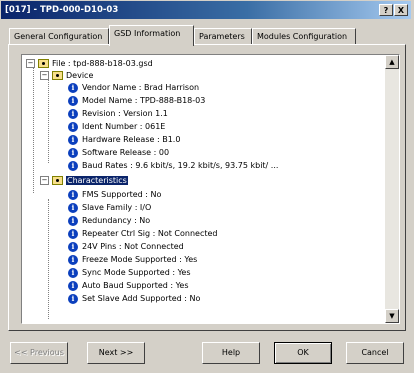 The image size is (414, 373). Describe the element at coordinates (62, 10) in the screenshot. I see `window-title: [017] - TPD-000-D10-03` at that location.